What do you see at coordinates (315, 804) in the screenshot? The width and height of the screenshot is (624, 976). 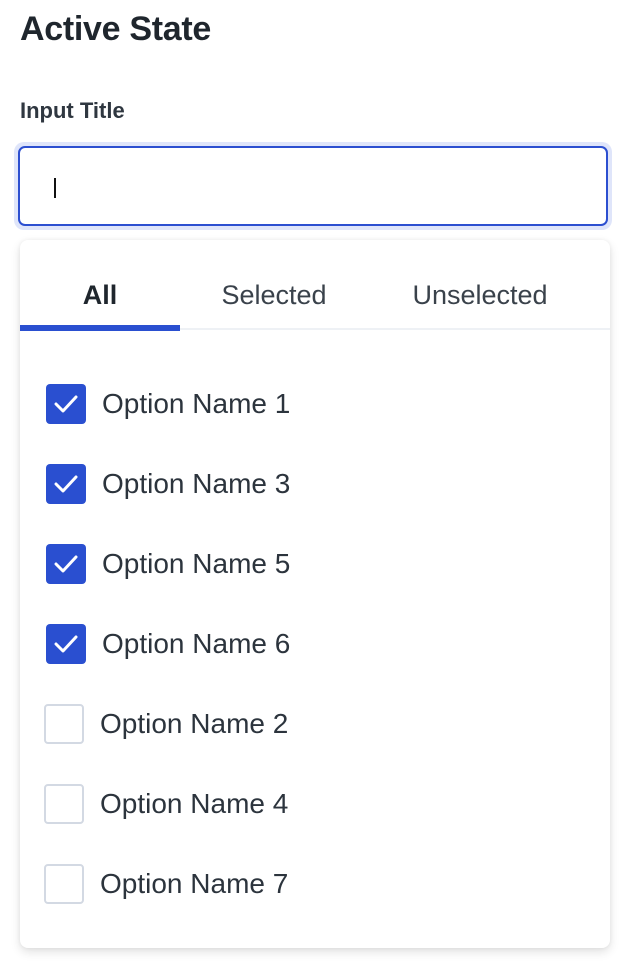 I see `option-item: Option Name 4` at bounding box center [315, 804].